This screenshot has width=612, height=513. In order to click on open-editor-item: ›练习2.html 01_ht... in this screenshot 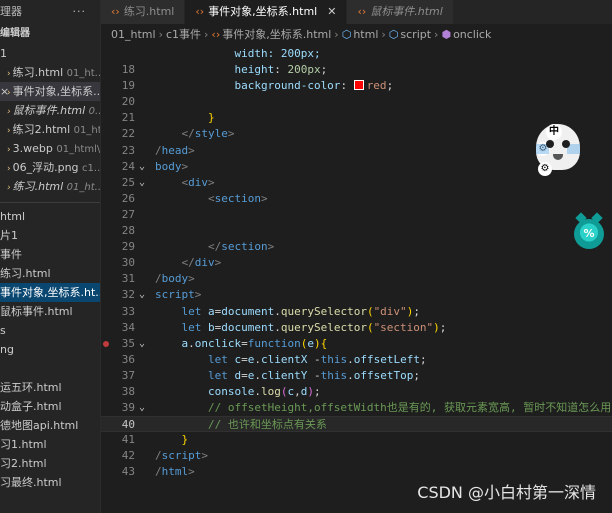, I will do `click(50, 129)`.